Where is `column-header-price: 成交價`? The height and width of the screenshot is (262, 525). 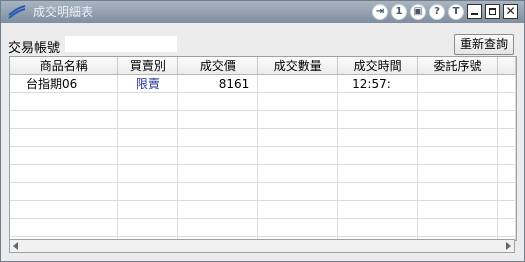 column-header-price: 成交價 is located at coordinates (218, 66).